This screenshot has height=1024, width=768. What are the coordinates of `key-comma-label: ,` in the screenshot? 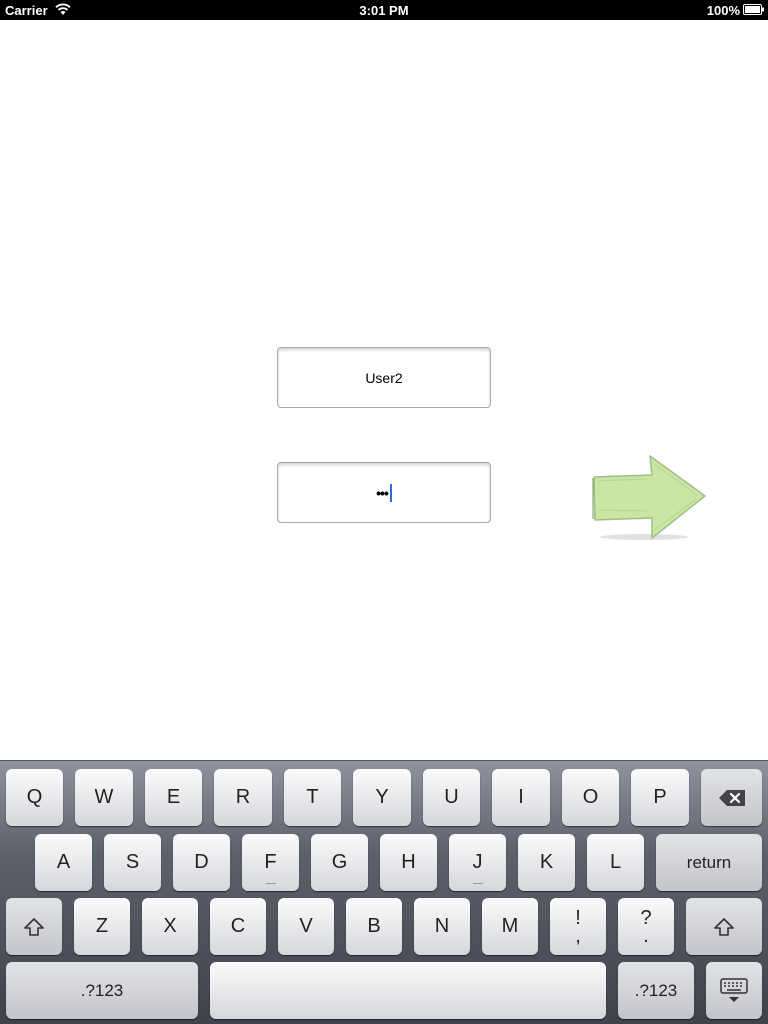 It's located at (578, 935).